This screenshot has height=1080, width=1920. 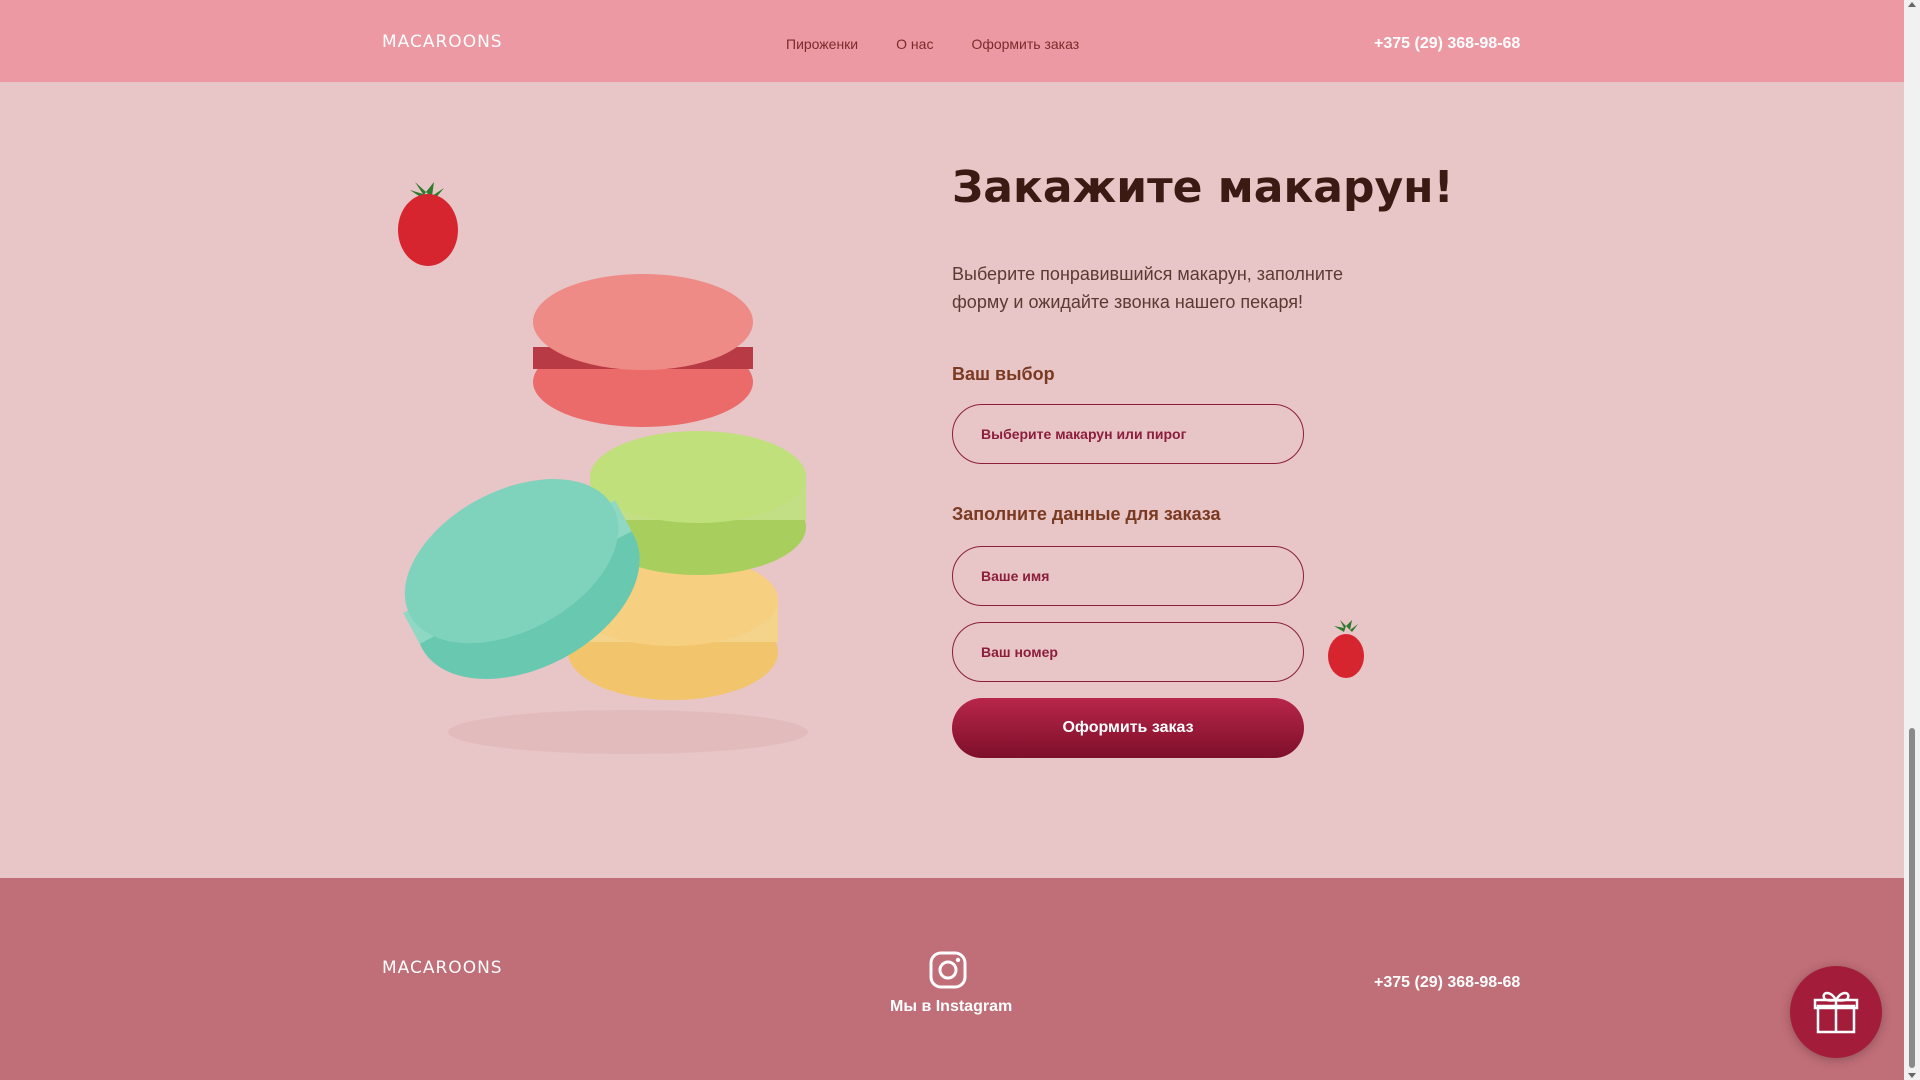 I want to click on nav-item-about: О нас, so click(x=914, y=44).